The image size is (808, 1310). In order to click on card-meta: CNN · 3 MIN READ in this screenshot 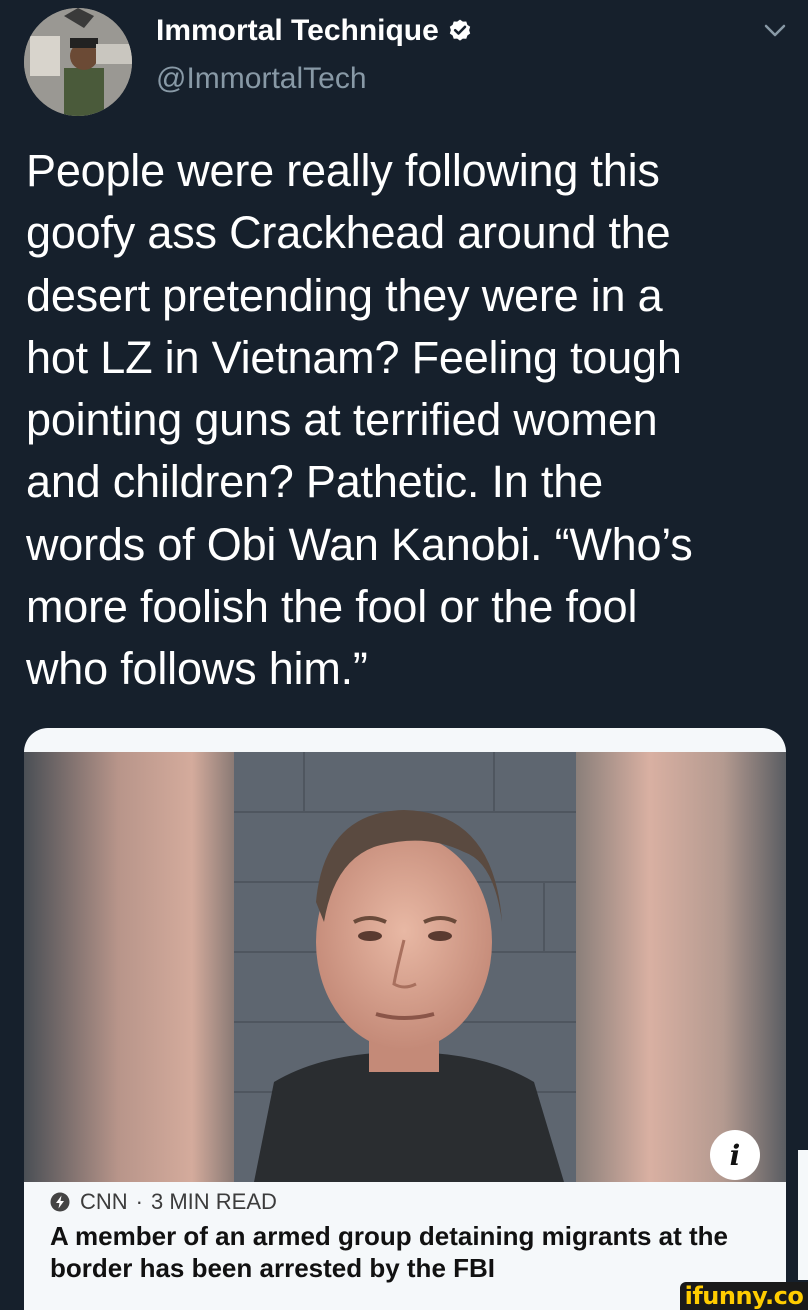, I will do `click(163, 1202)`.